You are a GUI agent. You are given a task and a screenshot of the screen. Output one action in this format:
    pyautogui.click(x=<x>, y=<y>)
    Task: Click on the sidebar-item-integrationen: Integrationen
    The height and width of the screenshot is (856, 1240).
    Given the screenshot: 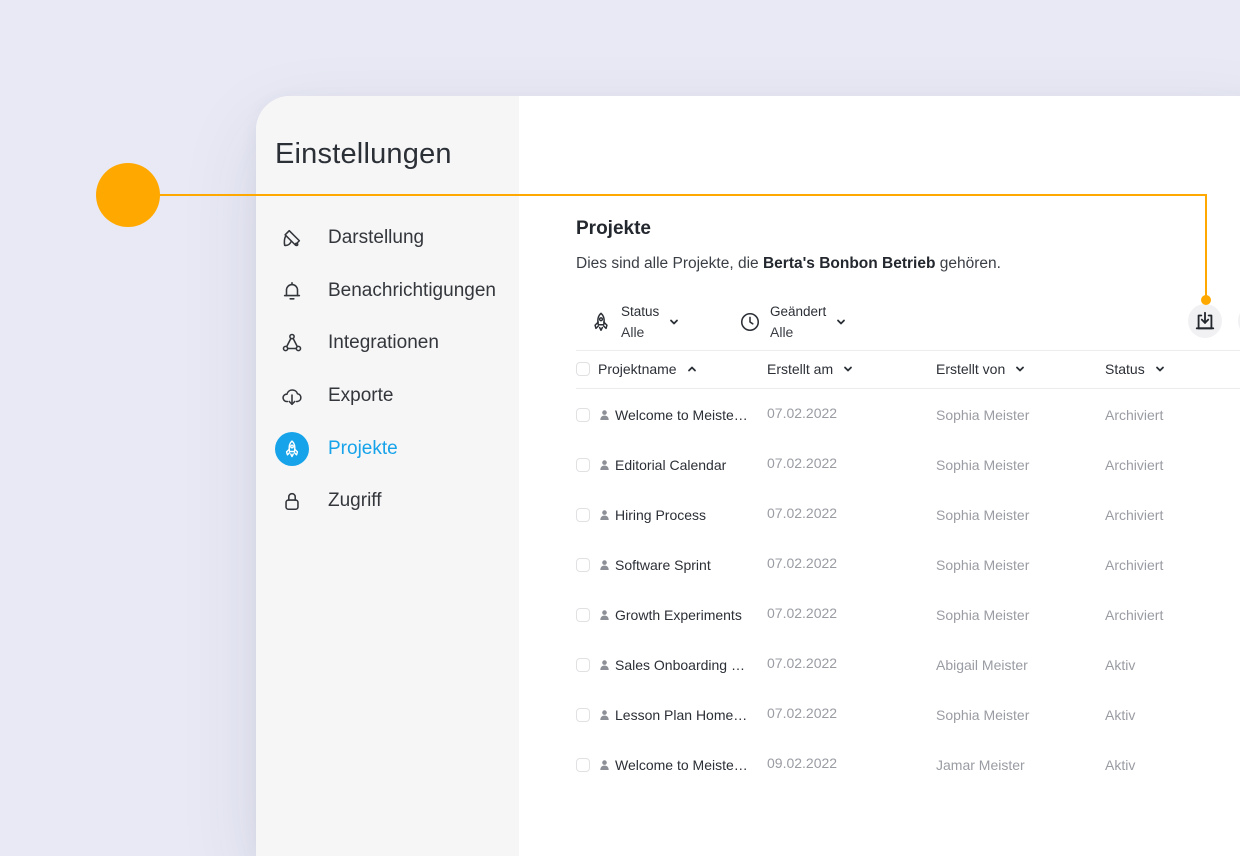 What is the action you would take?
    pyautogui.click(x=385, y=343)
    